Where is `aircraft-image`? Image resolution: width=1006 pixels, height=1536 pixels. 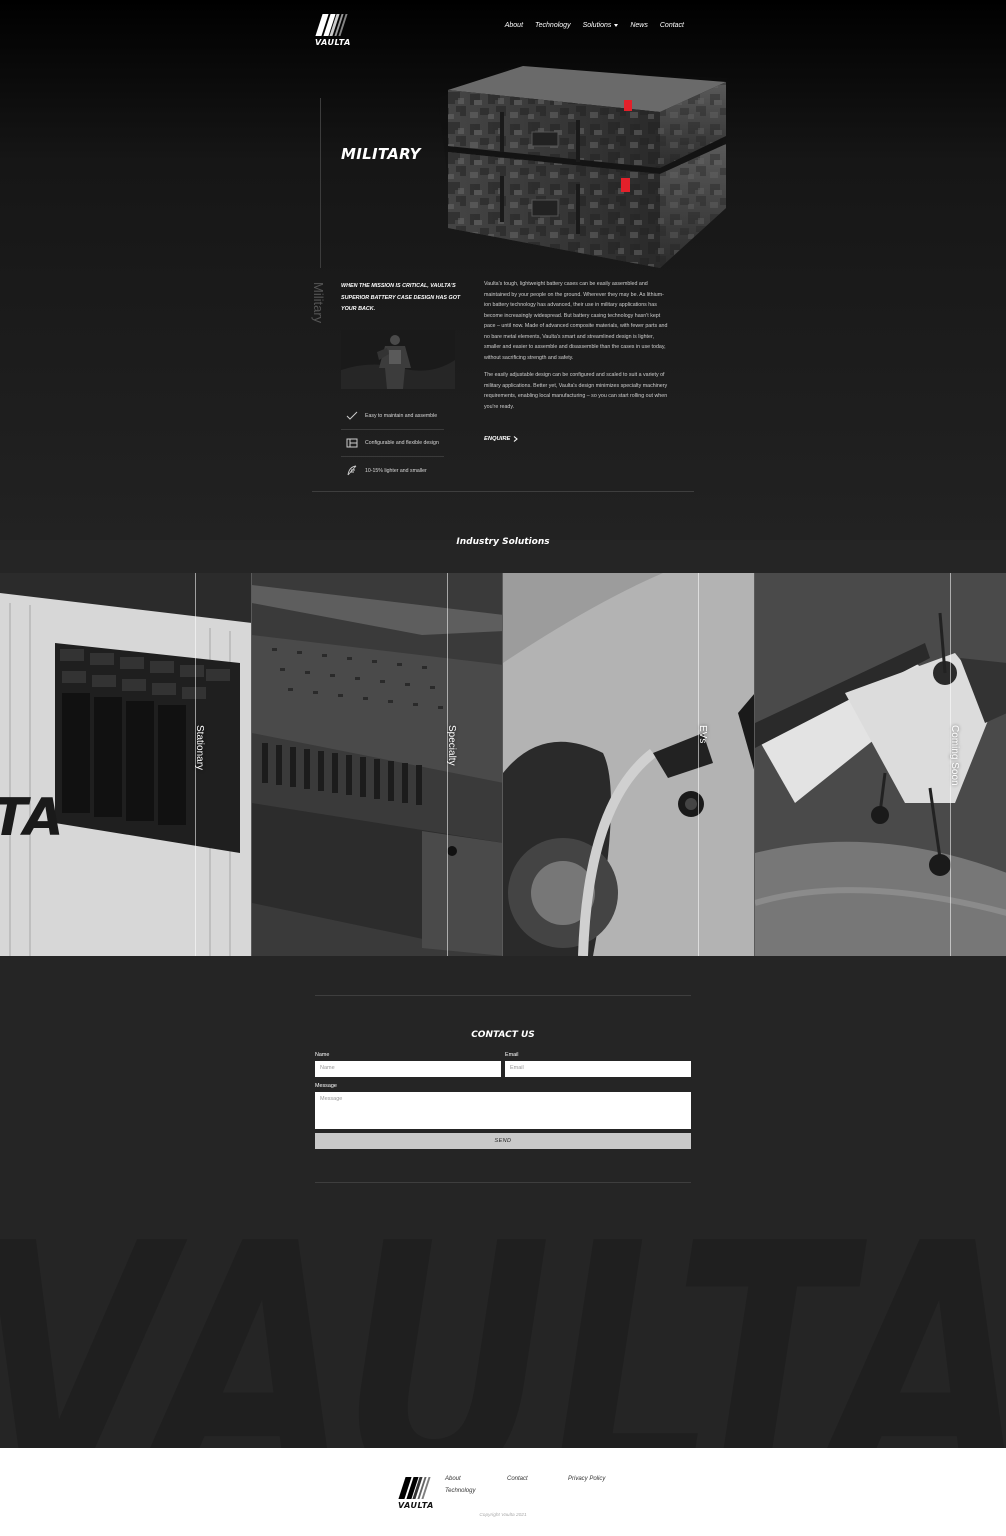
aircraft-image is located at coordinates (880, 764).